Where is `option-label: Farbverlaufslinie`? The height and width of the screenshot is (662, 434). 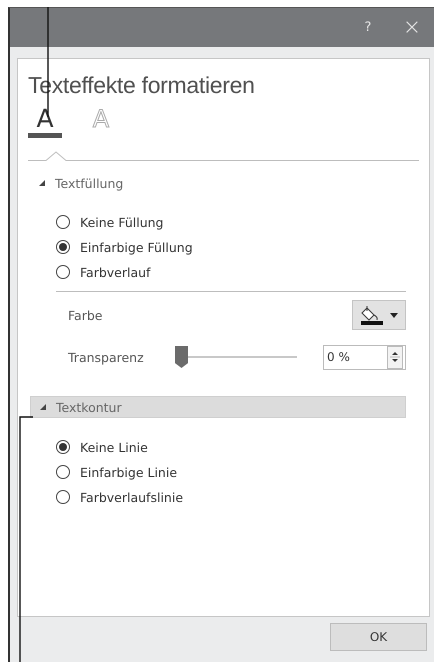
option-label: Farbverlaufslinie is located at coordinates (132, 497).